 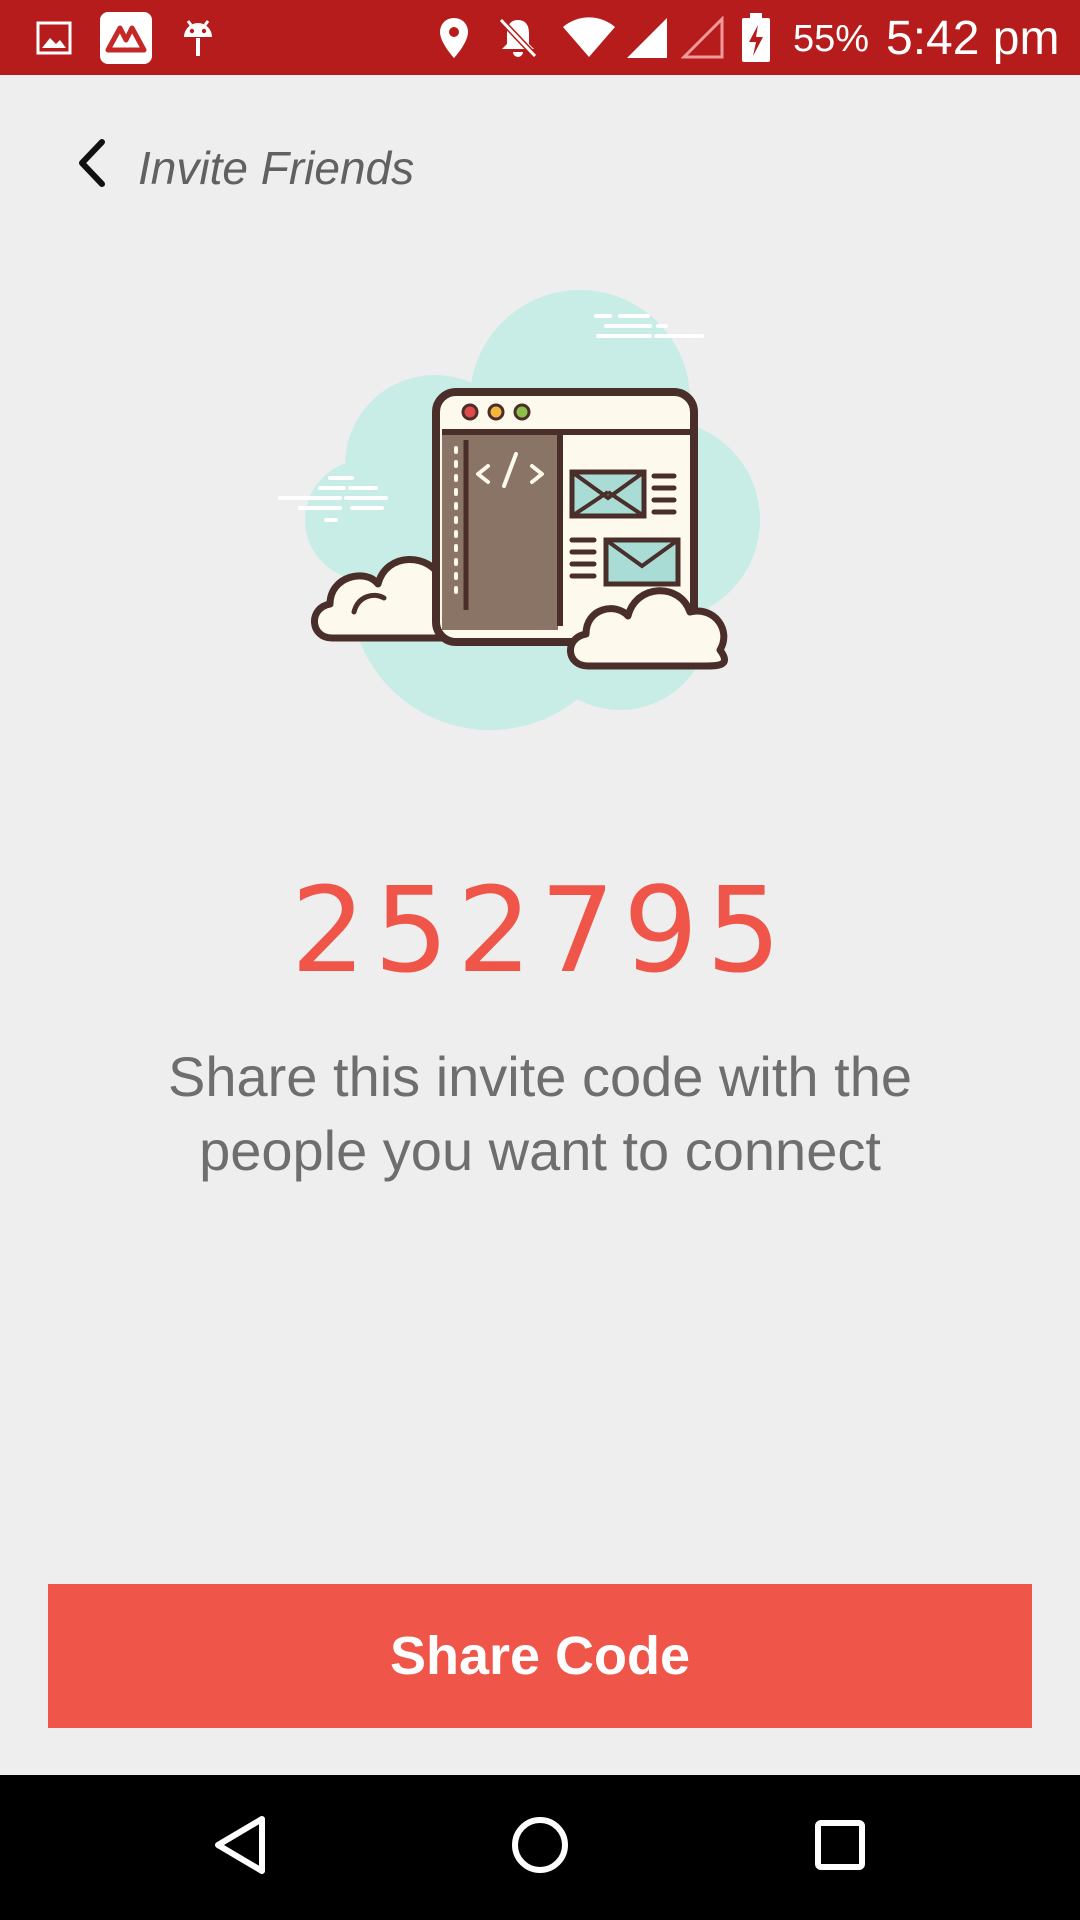 I want to click on nav-home-button, so click(x=540, y=1847).